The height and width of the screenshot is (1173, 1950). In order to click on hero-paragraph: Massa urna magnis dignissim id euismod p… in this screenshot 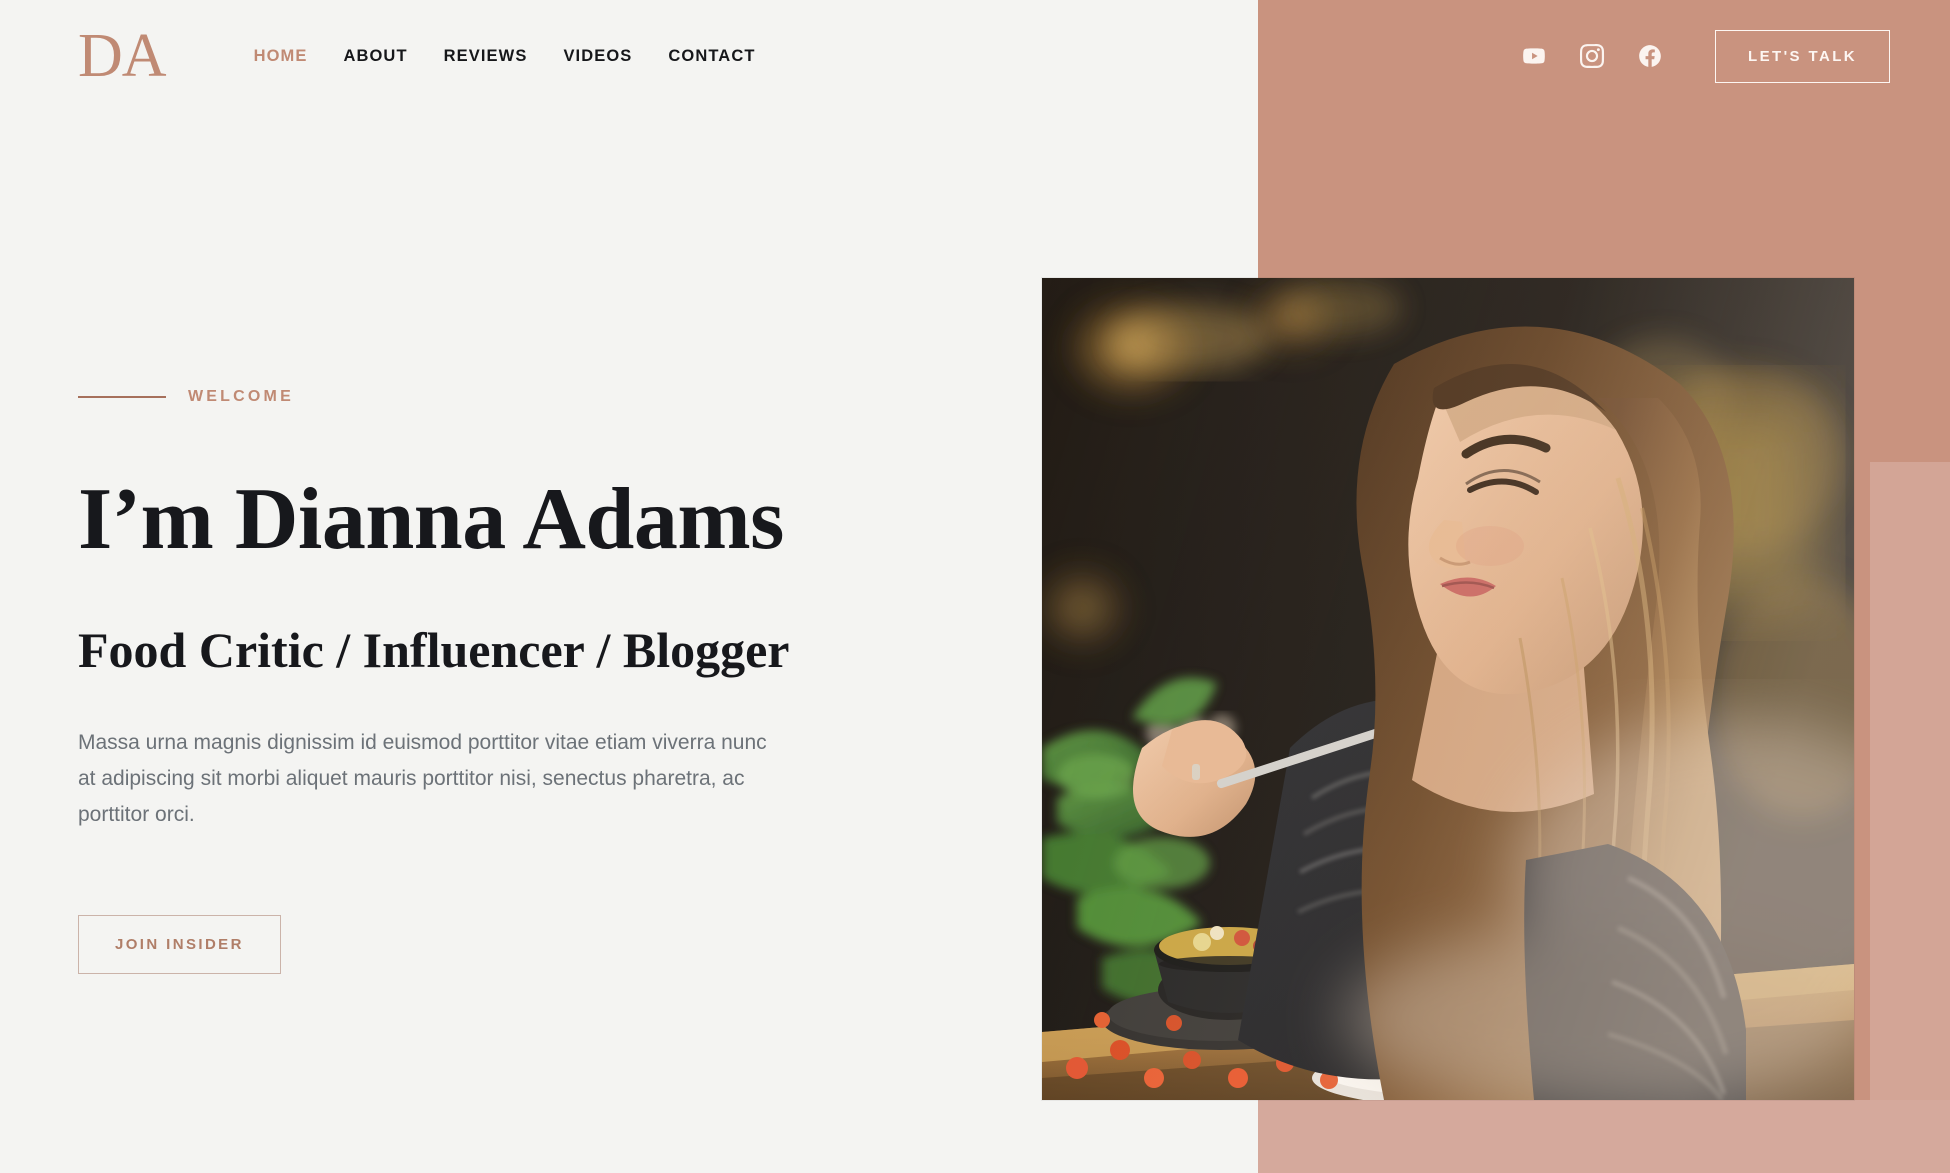, I will do `click(422, 779)`.